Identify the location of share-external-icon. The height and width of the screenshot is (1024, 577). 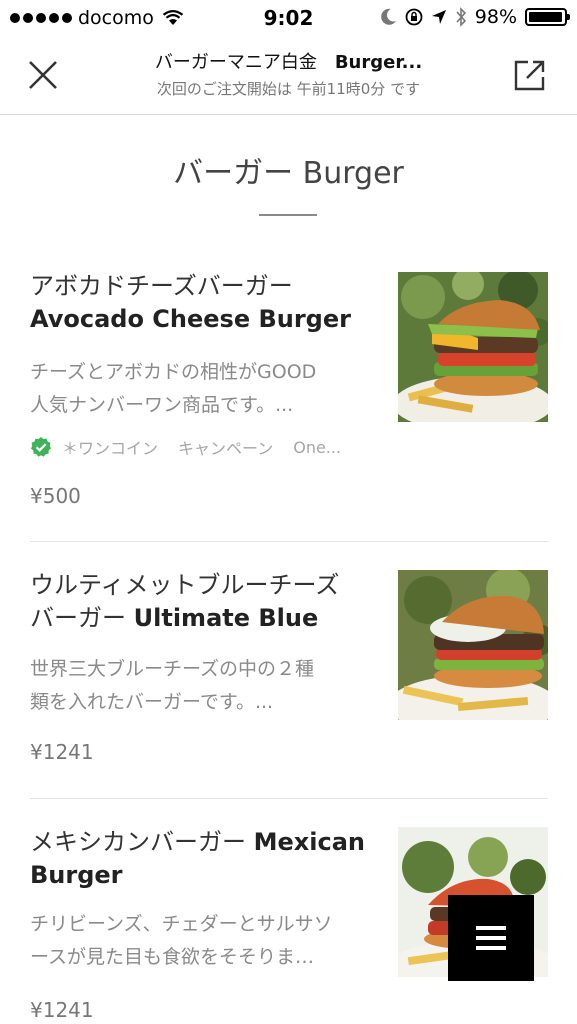
(530, 75).